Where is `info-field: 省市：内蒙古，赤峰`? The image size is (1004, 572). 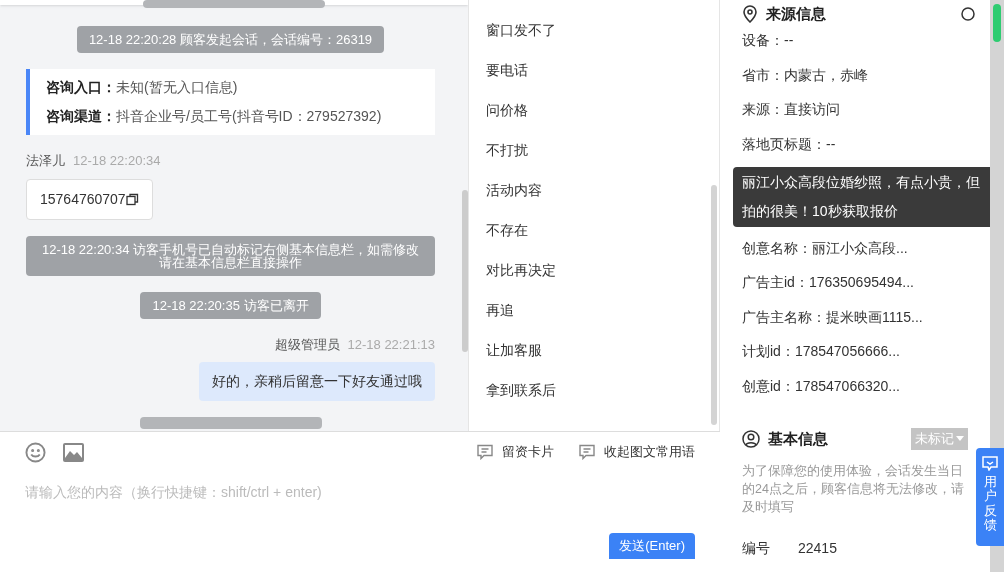 info-field: 省市：内蒙古，赤峰 is located at coordinates (859, 75).